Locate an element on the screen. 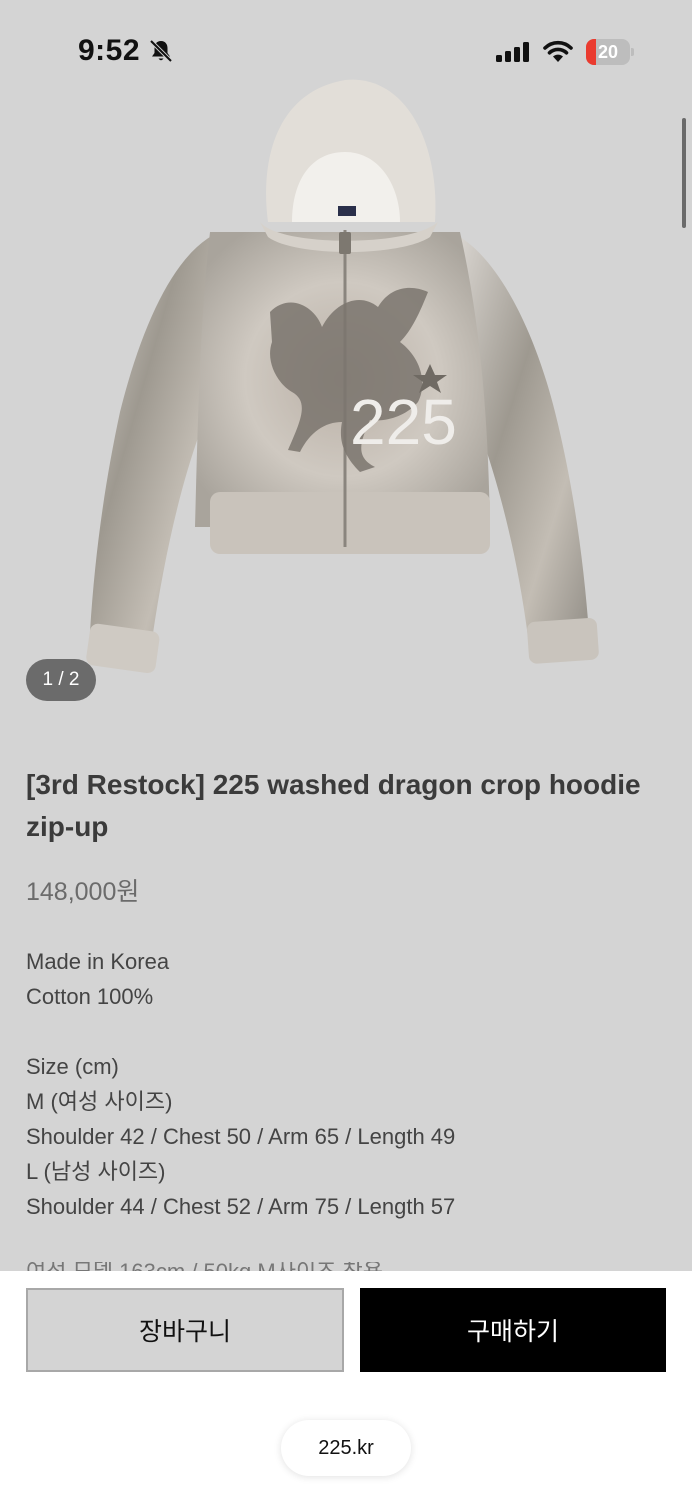 The image size is (692, 1500). battery-level: 20 is located at coordinates (608, 52).